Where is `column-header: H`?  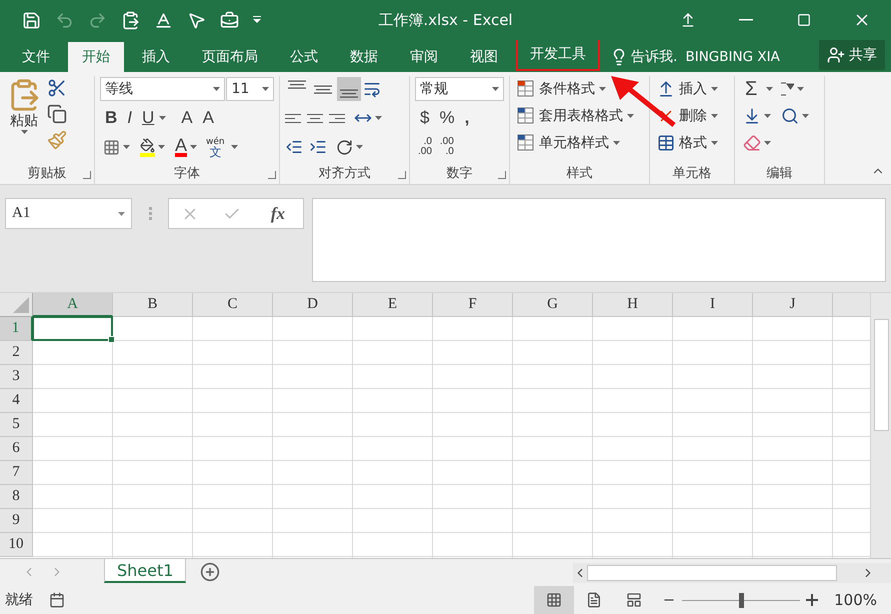 column-header: H is located at coordinates (633, 305).